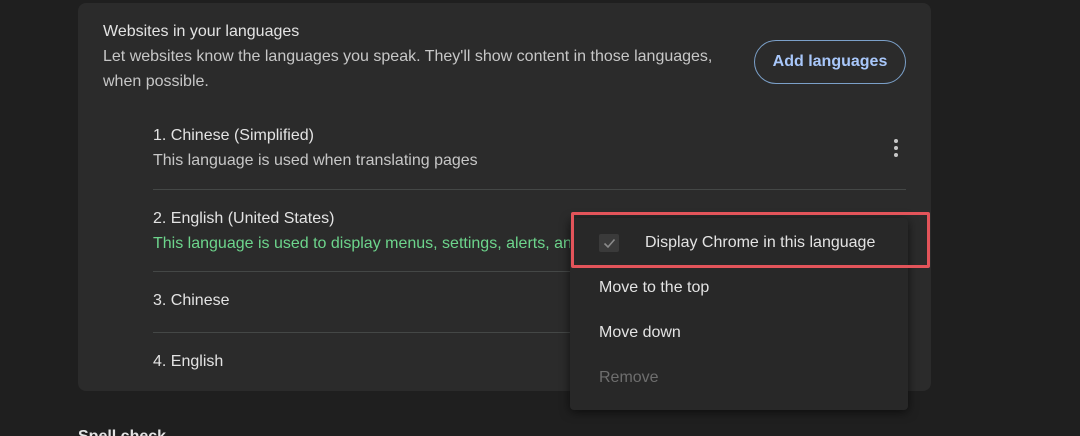  I want to click on next-section-title: Spell check, so click(122, 431).